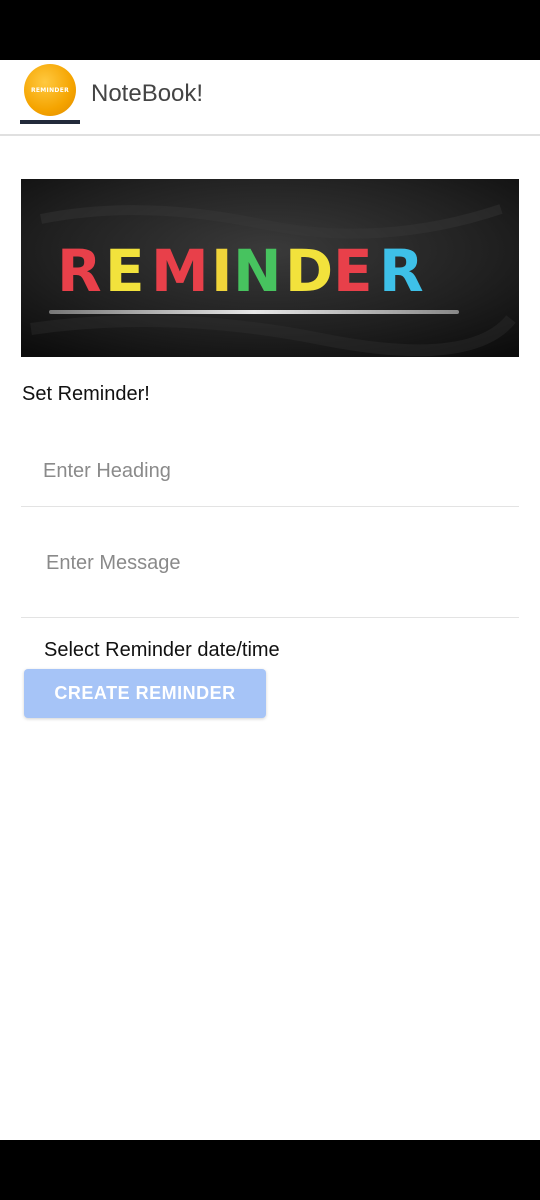 The width and height of the screenshot is (540, 1200). Describe the element at coordinates (145, 693) in the screenshot. I see `create-reminder-button: CREATE REMINDER` at that location.